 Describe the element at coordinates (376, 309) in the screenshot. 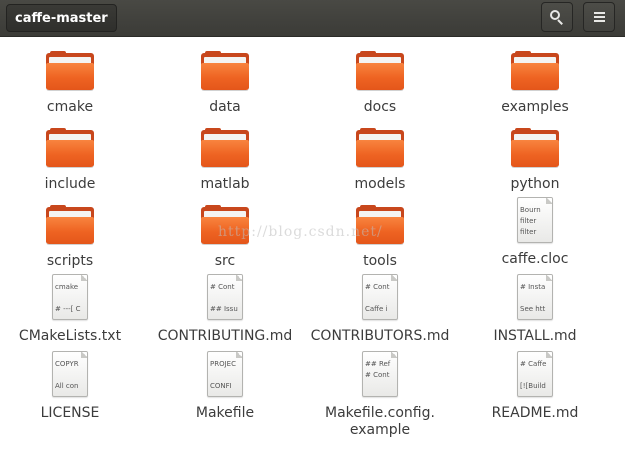

I see `file-preview-line: Caffe i` at that location.